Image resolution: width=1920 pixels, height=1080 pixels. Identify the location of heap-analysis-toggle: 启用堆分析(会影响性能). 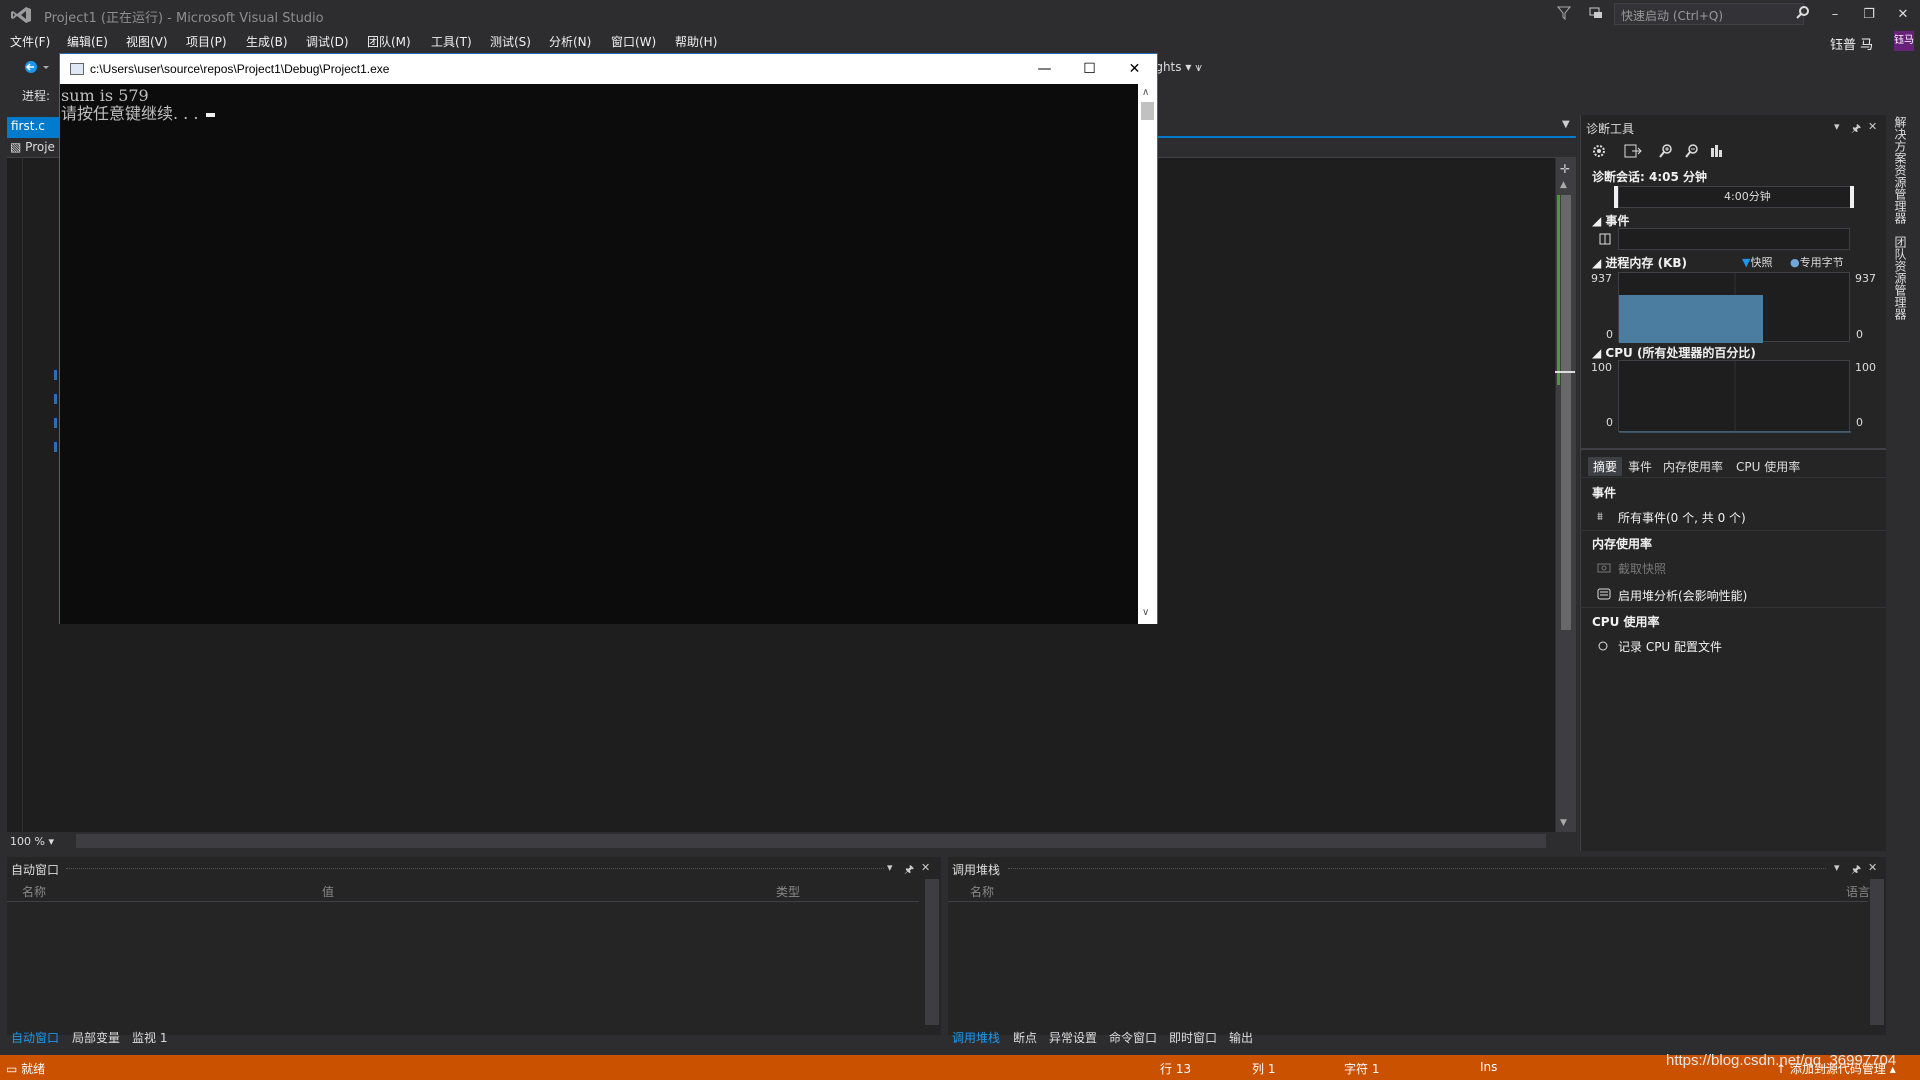
(1682, 595).